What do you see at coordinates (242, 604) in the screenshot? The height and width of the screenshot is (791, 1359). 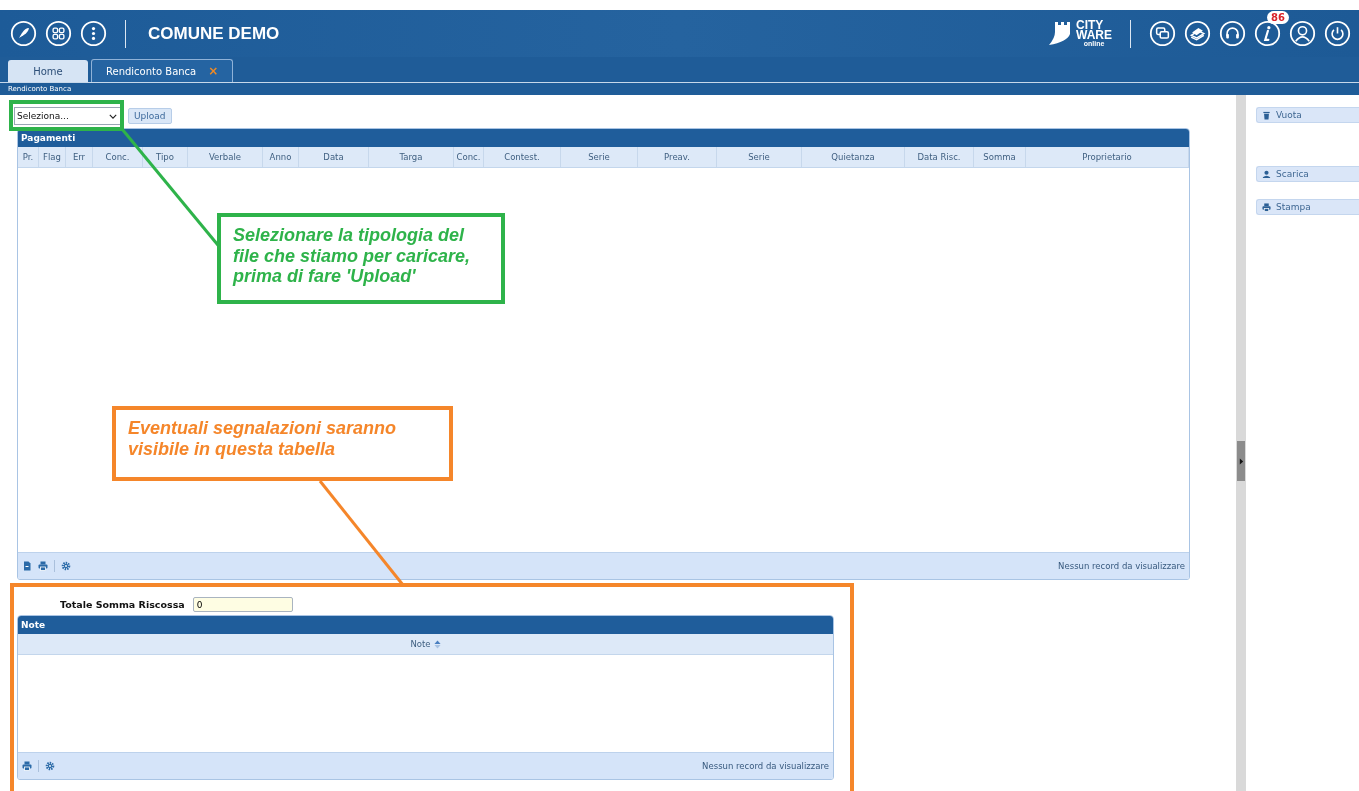 I see `total-field: 0` at bounding box center [242, 604].